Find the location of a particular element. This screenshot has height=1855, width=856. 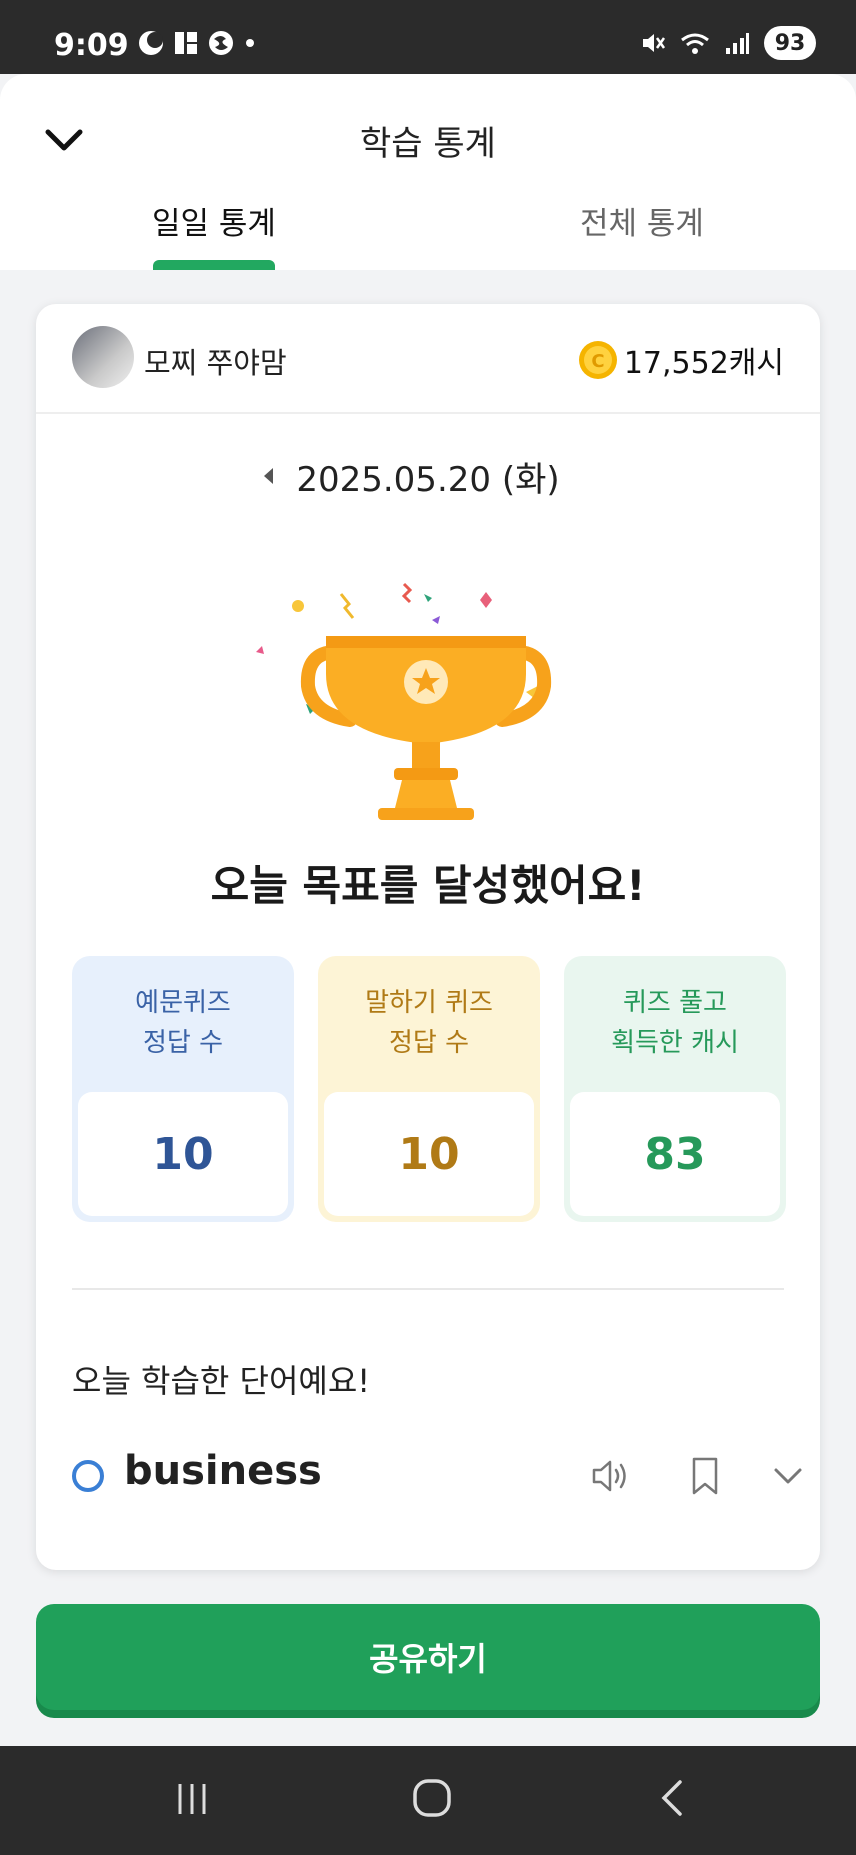

moon-icon is located at coordinates (151, 43).